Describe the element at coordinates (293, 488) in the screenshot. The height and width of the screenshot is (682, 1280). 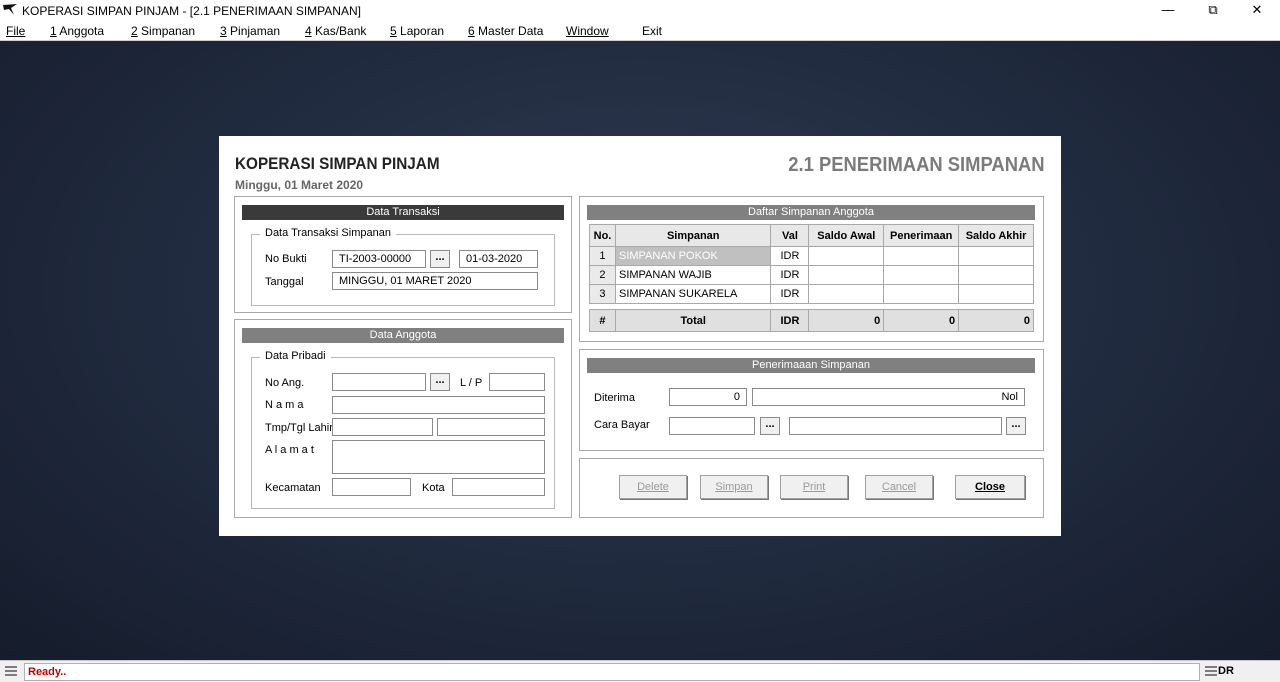
I see `kecamatan-label: Kecamatan` at that location.